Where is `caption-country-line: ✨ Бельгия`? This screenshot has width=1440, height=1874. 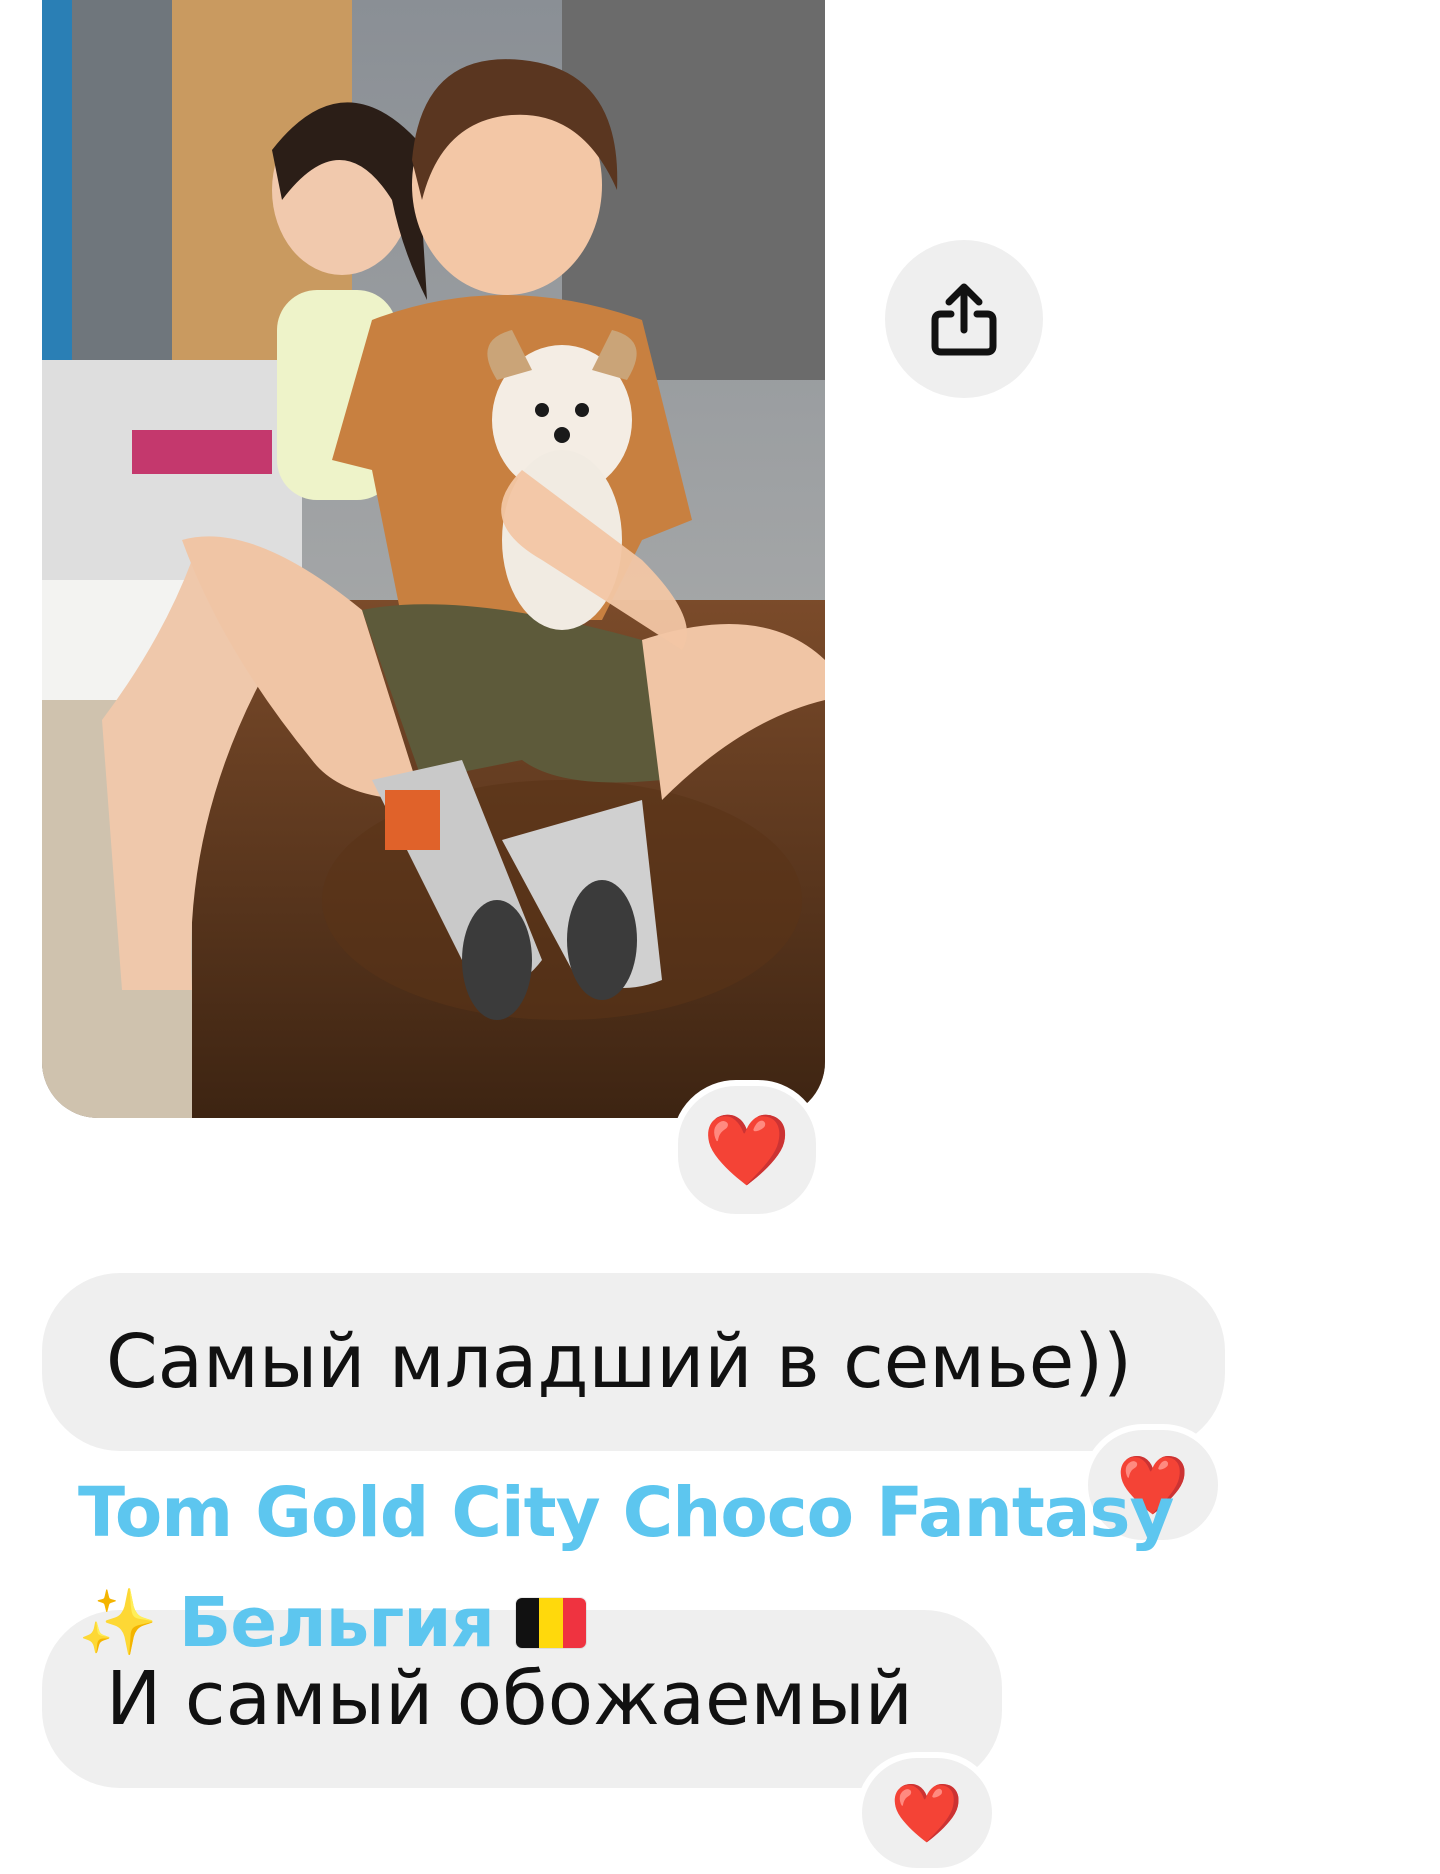
caption-country-line: ✨ Бельгия is located at coordinates (738, 1623).